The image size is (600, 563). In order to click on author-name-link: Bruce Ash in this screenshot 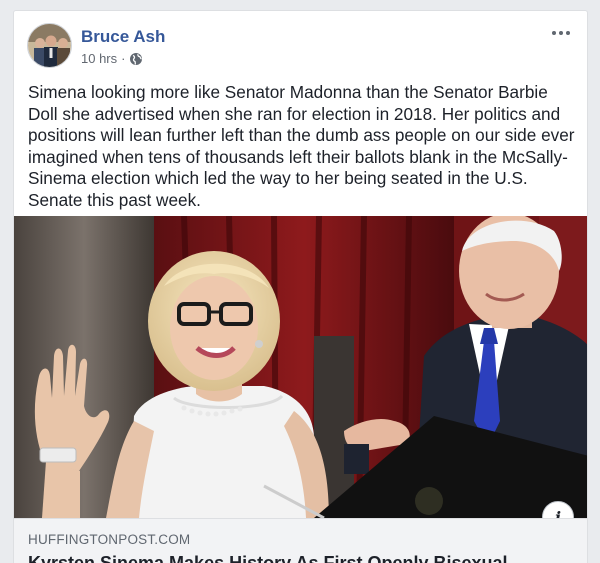, I will do `click(123, 37)`.